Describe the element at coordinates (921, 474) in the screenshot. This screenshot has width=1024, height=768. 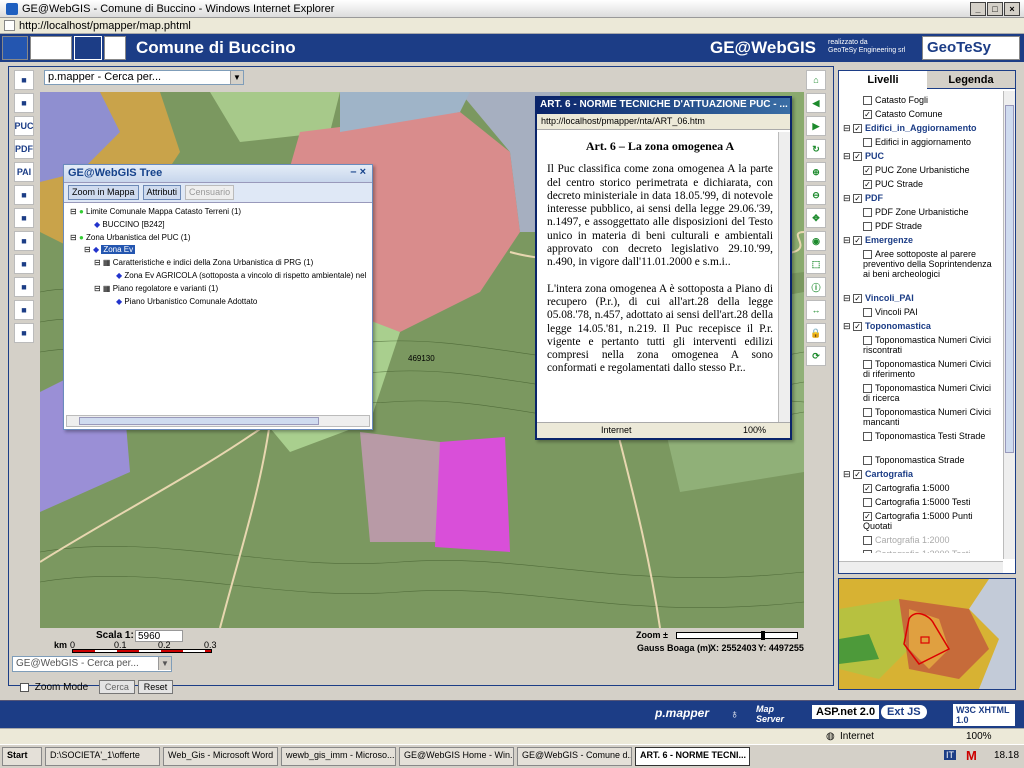
I see `layer-group: ⊟ ✓ Cartografia` at that location.